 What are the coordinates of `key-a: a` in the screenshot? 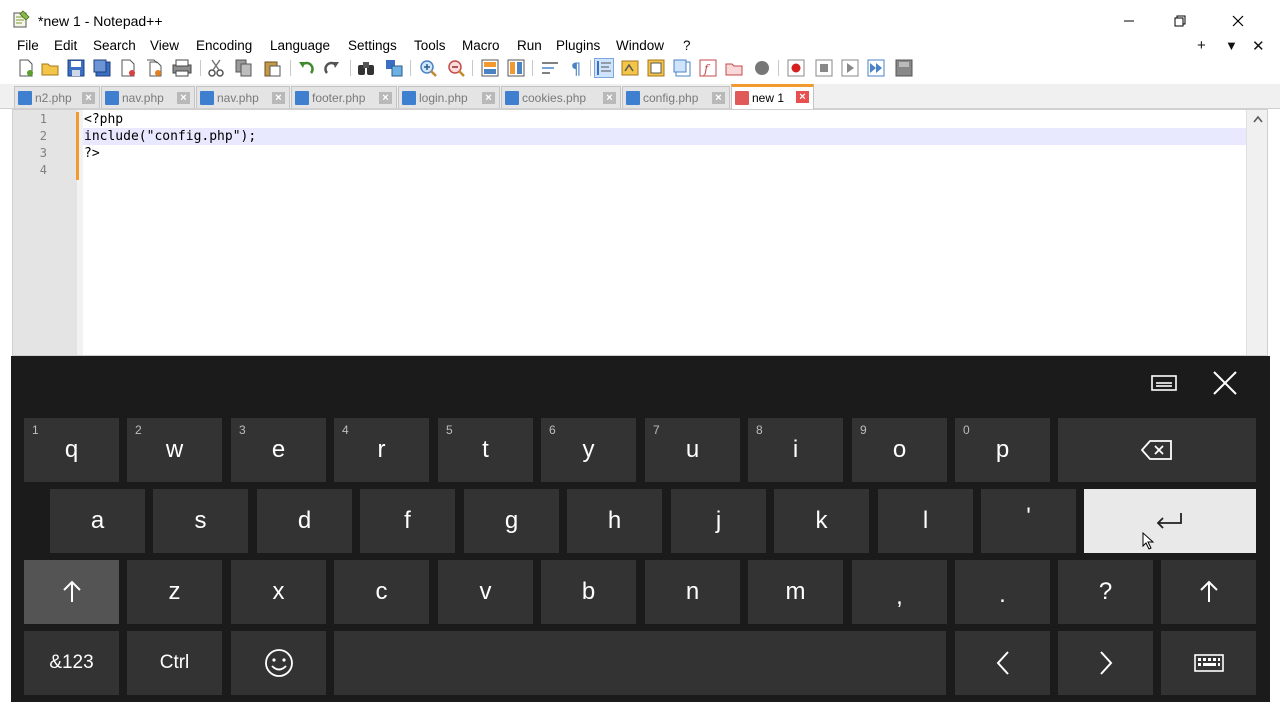 It's located at (97, 521).